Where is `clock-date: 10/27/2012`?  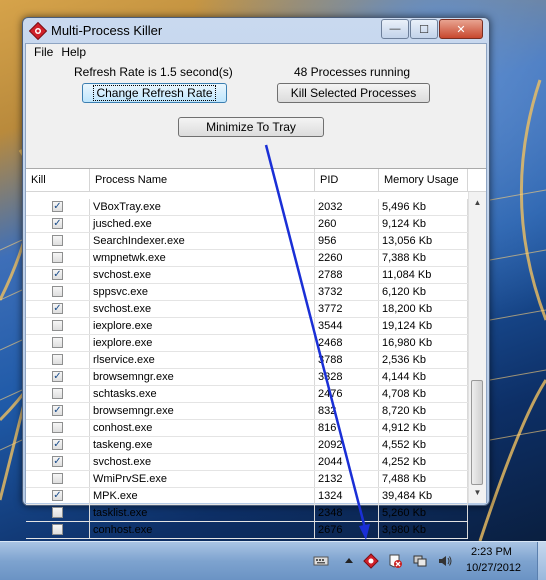 clock-date: 10/27/2012 is located at coordinates (493, 568).